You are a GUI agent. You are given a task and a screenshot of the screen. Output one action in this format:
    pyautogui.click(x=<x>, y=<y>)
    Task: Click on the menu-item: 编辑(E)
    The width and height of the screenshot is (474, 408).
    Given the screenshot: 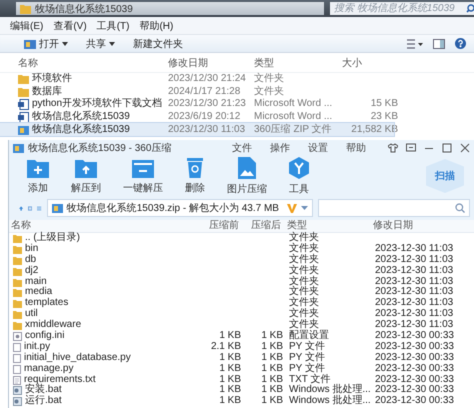 What is the action you would take?
    pyautogui.click(x=27, y=25)
    